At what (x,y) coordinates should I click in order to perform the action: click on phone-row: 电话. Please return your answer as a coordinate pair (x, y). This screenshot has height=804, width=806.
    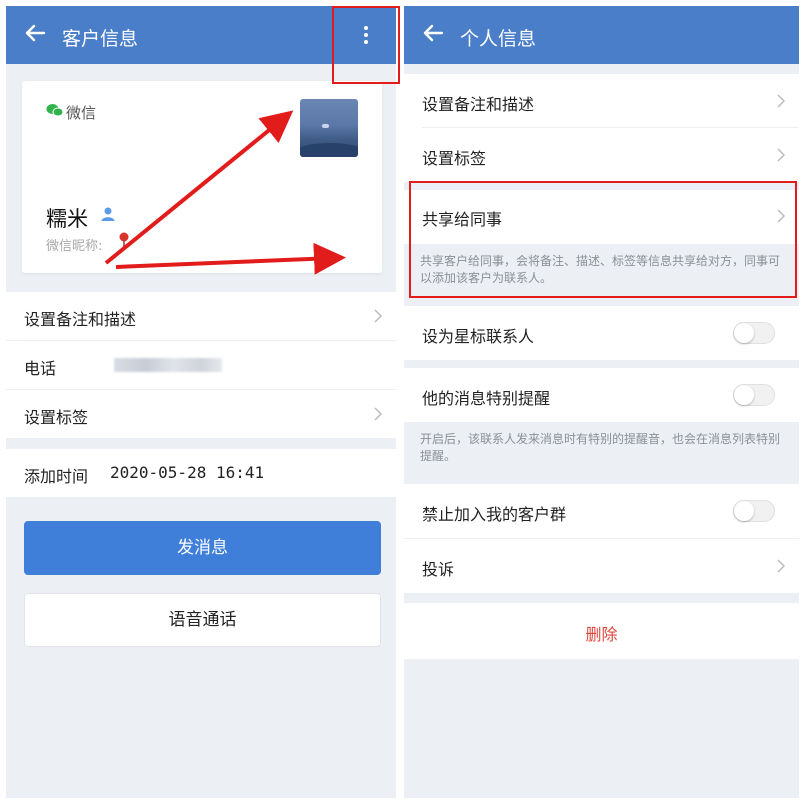
    Looking at the image, I should click on (201, 365).